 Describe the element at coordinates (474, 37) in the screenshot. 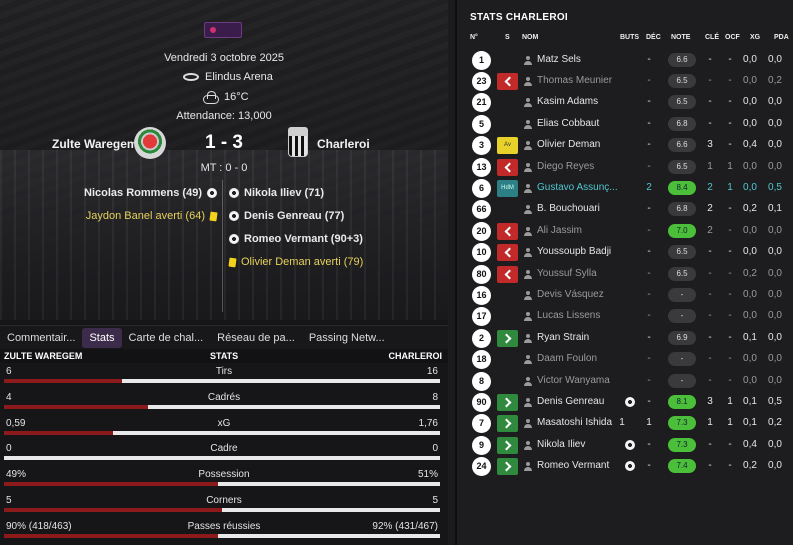

I see `col-num: N°` at that location.